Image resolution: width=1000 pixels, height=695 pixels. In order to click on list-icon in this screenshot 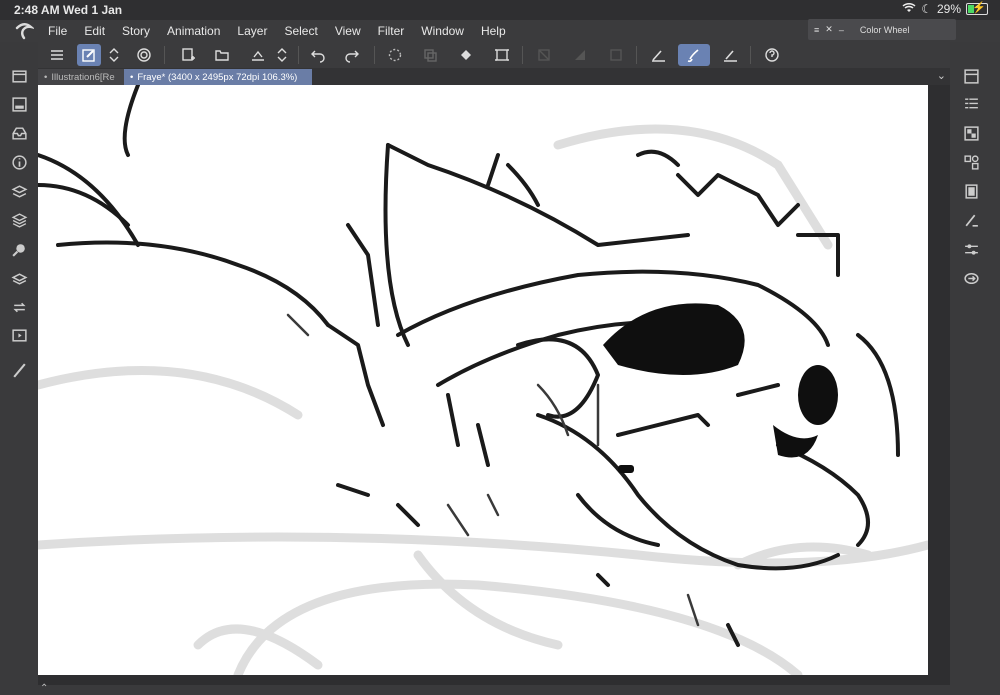, I will do `click(971, 102)`.